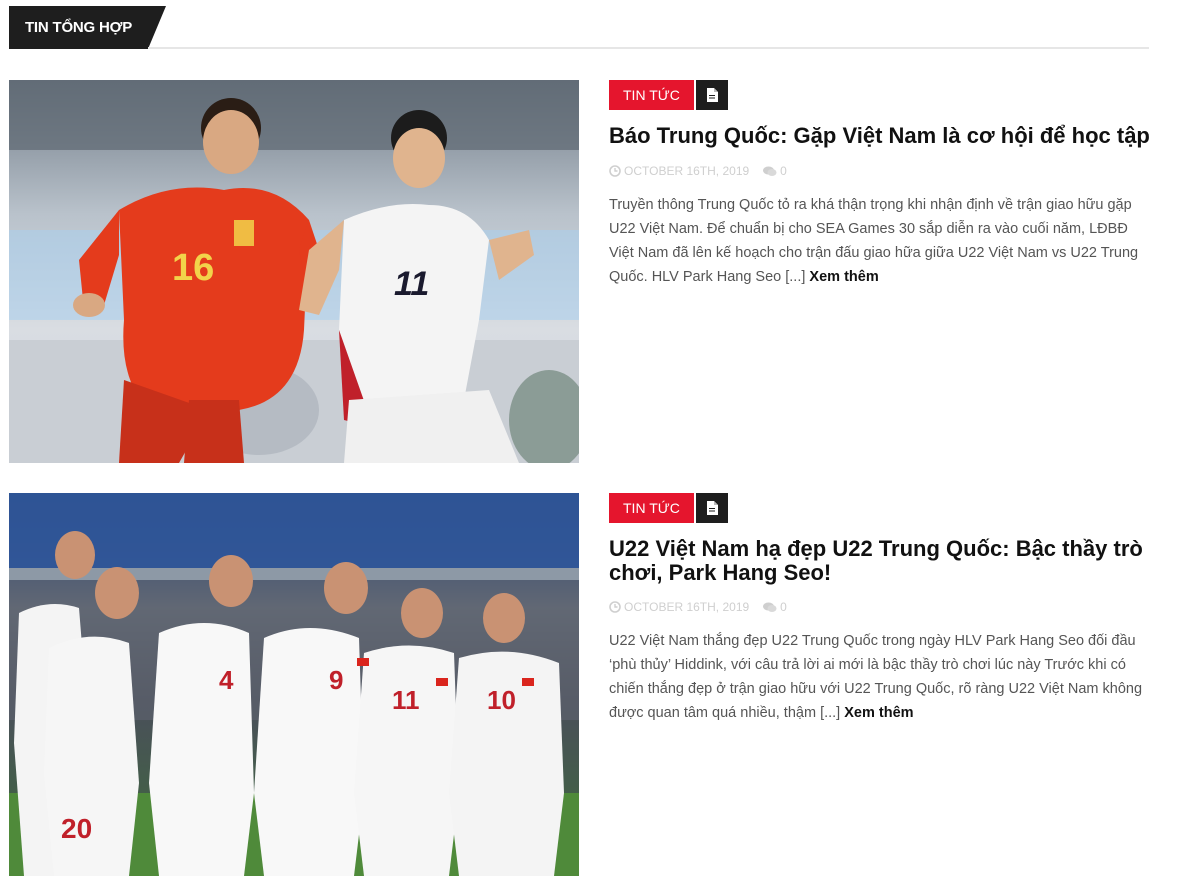 The width and height of the screenshot is (1178, 878). I want to click on player-number-9: 9, so click(336, 680).